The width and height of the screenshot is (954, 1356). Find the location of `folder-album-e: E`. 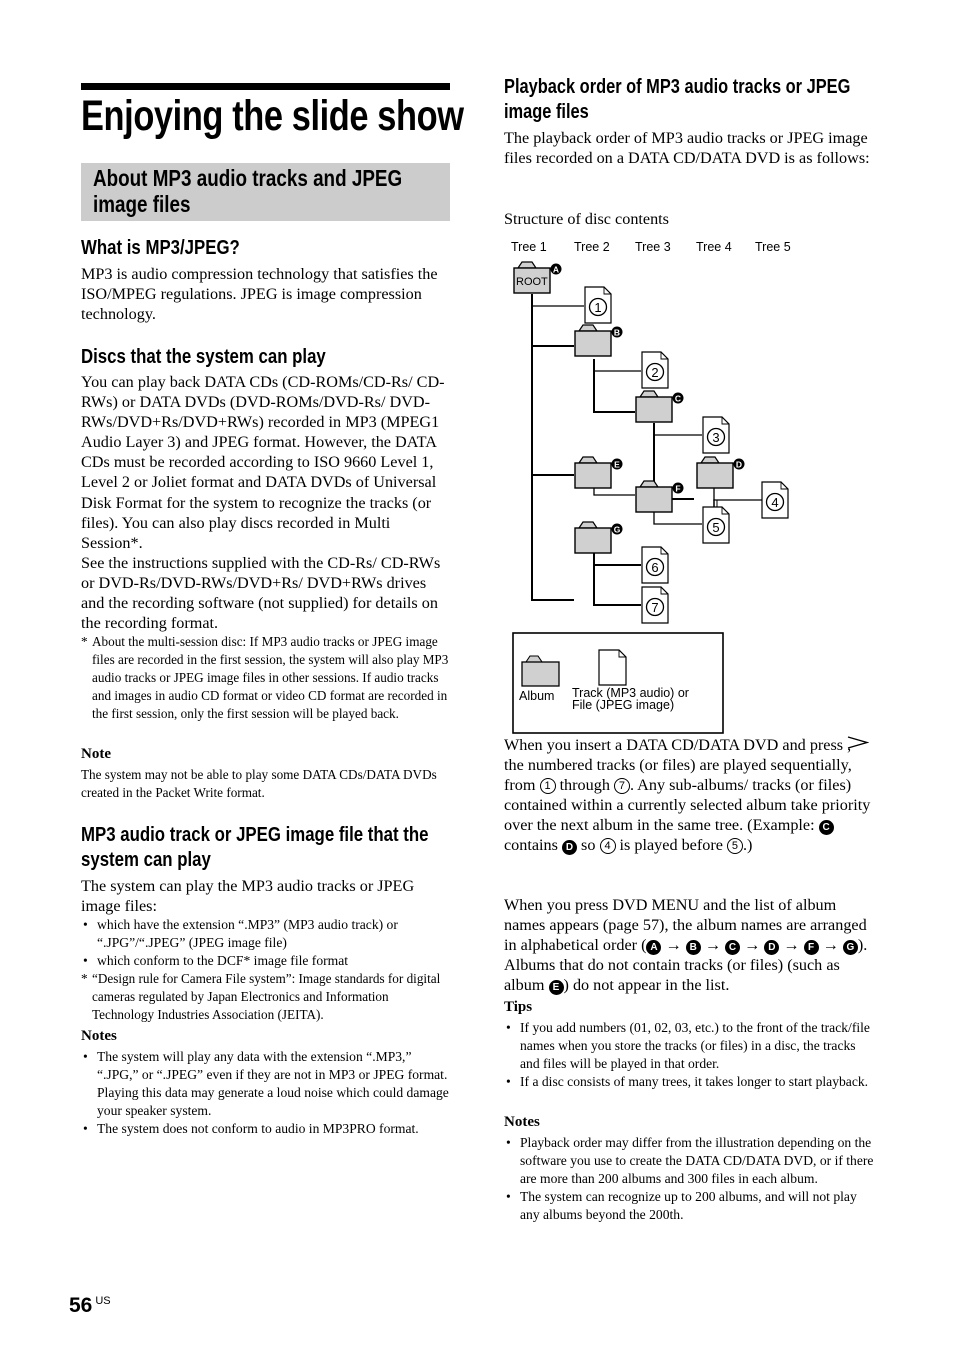

folder-album-e: E is located at coordinates (598, 472).